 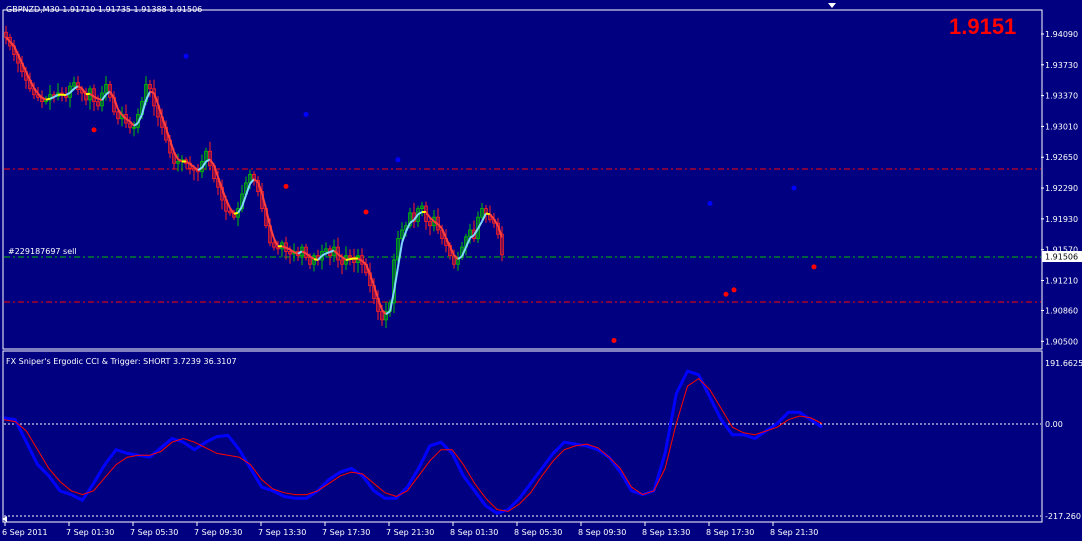 What do you see at coordinates (794, 532) in the screenshot?
I see `time-axis-label: 8 Sep 21:30` at bounding box center [794, 532].